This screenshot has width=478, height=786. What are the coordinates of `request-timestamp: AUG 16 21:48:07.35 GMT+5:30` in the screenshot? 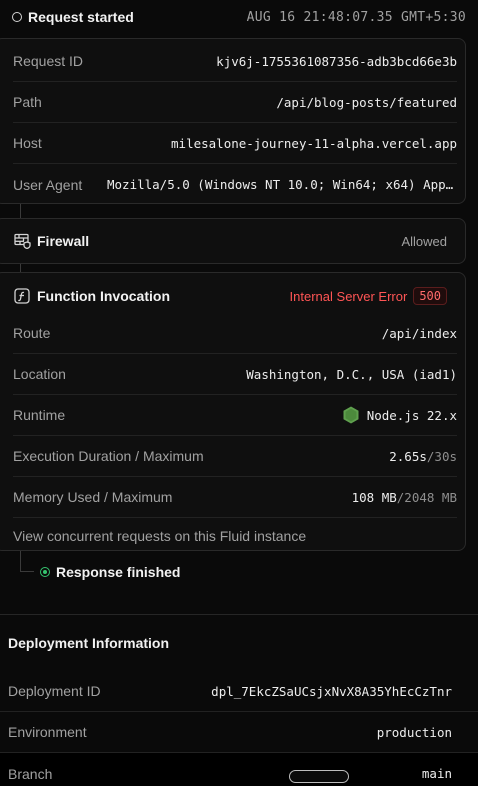 It's located at (356, 17).